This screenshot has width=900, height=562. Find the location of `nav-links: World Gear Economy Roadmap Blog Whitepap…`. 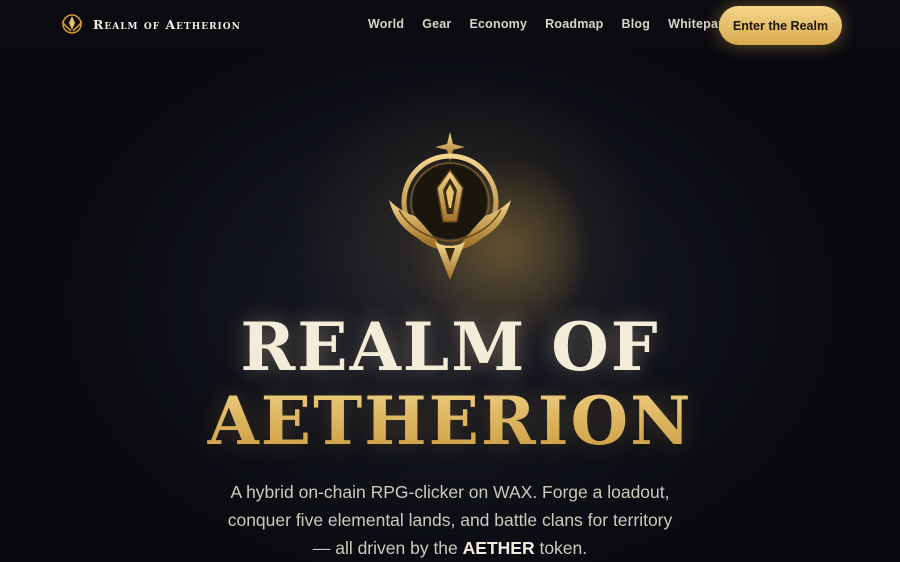

nav-links: World Gear Economy Roadmap Blog Whitepap… is located at coordinates (562, 24).